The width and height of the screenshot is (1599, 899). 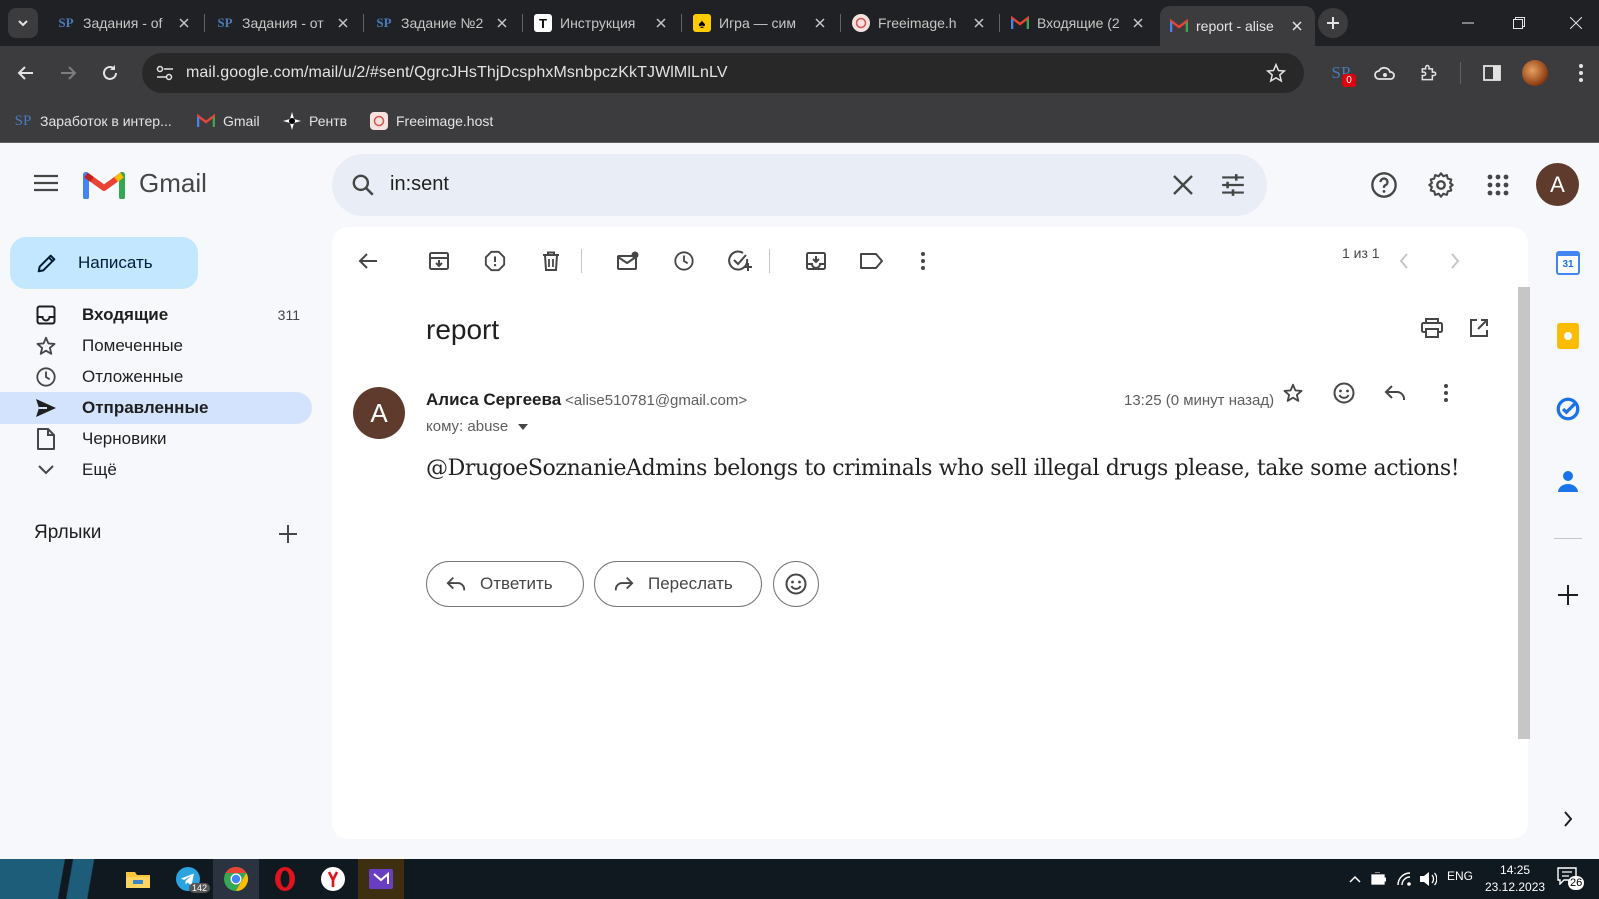 I want to click on browser-tab: Freeimage.h, so click(x=919, y=23).